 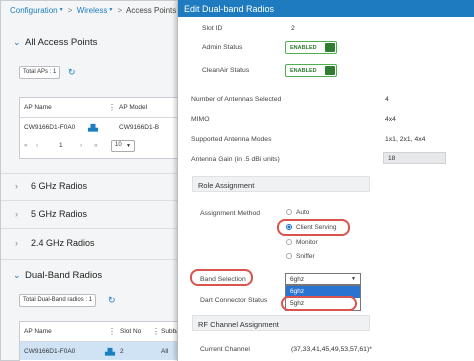 I want to click on col-slot-no: Slot No, so click(x=130, y=331).